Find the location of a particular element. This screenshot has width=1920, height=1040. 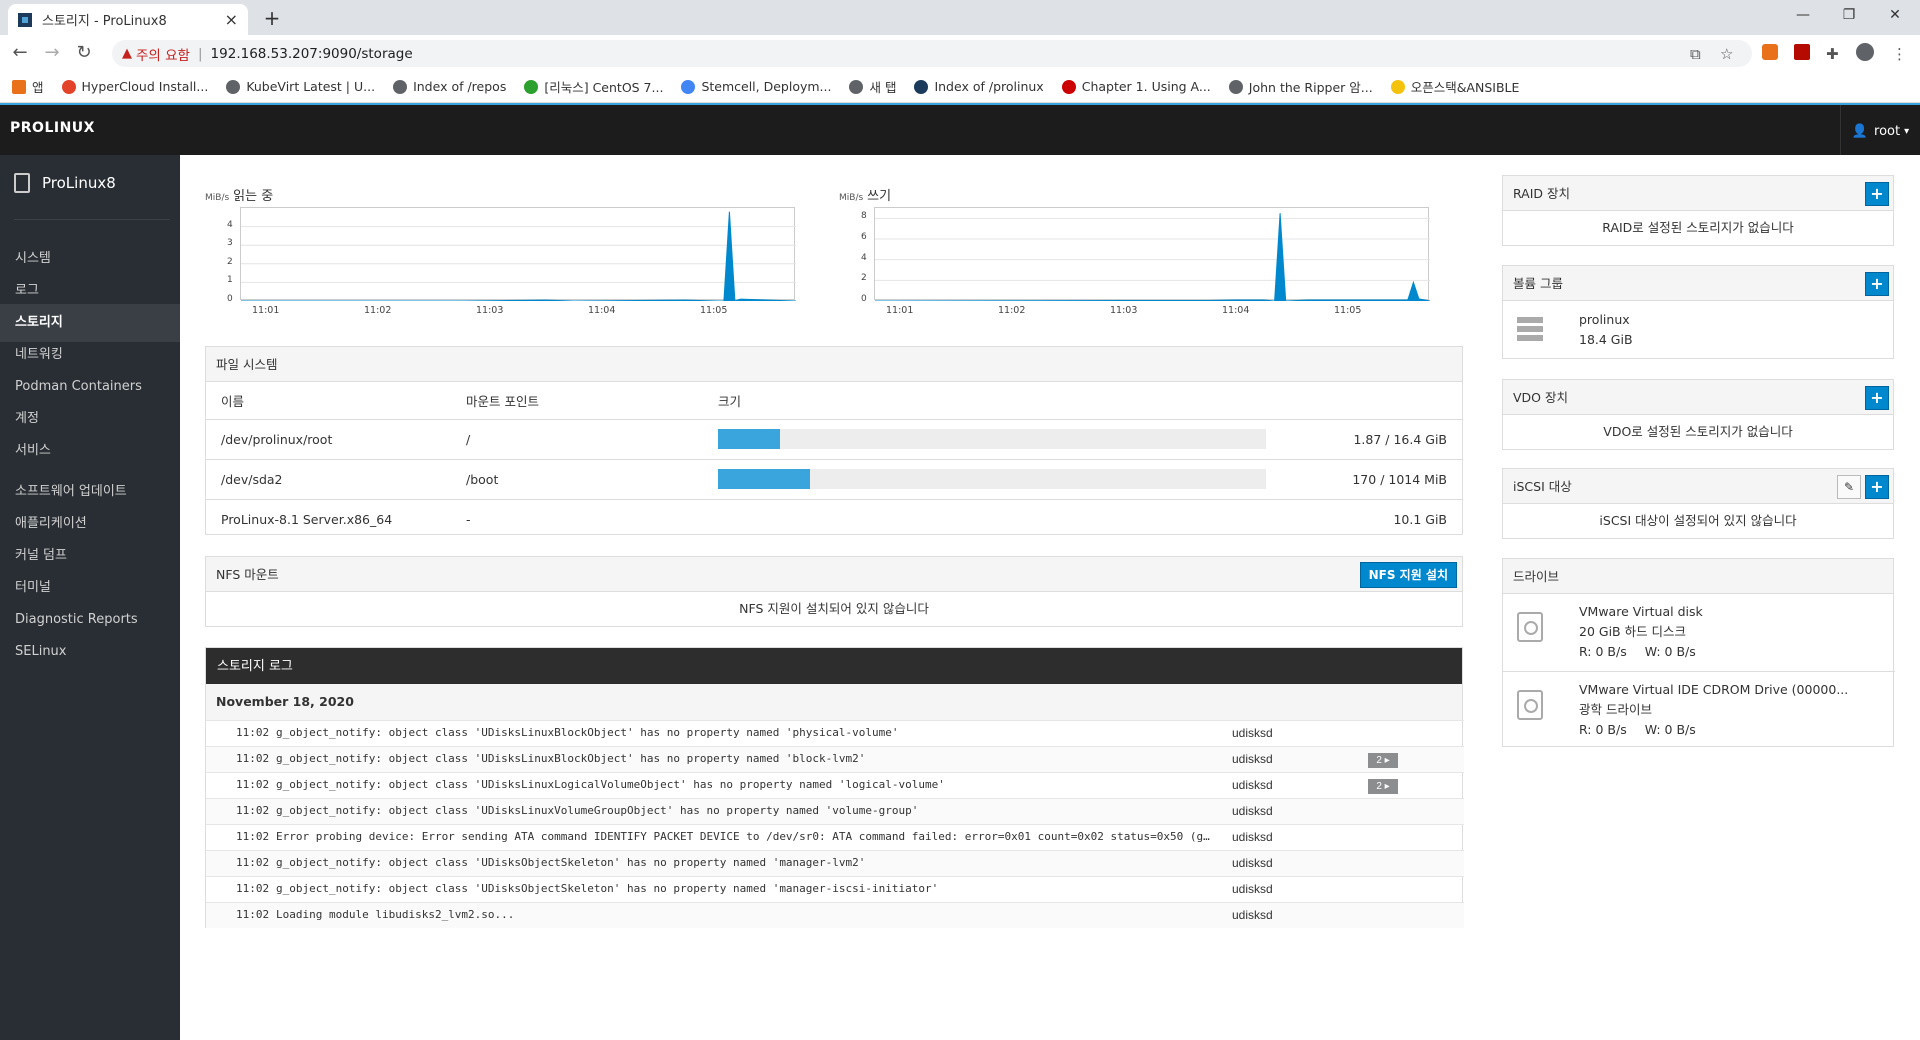

fs-mount: - is located at coordinates (577, 518).